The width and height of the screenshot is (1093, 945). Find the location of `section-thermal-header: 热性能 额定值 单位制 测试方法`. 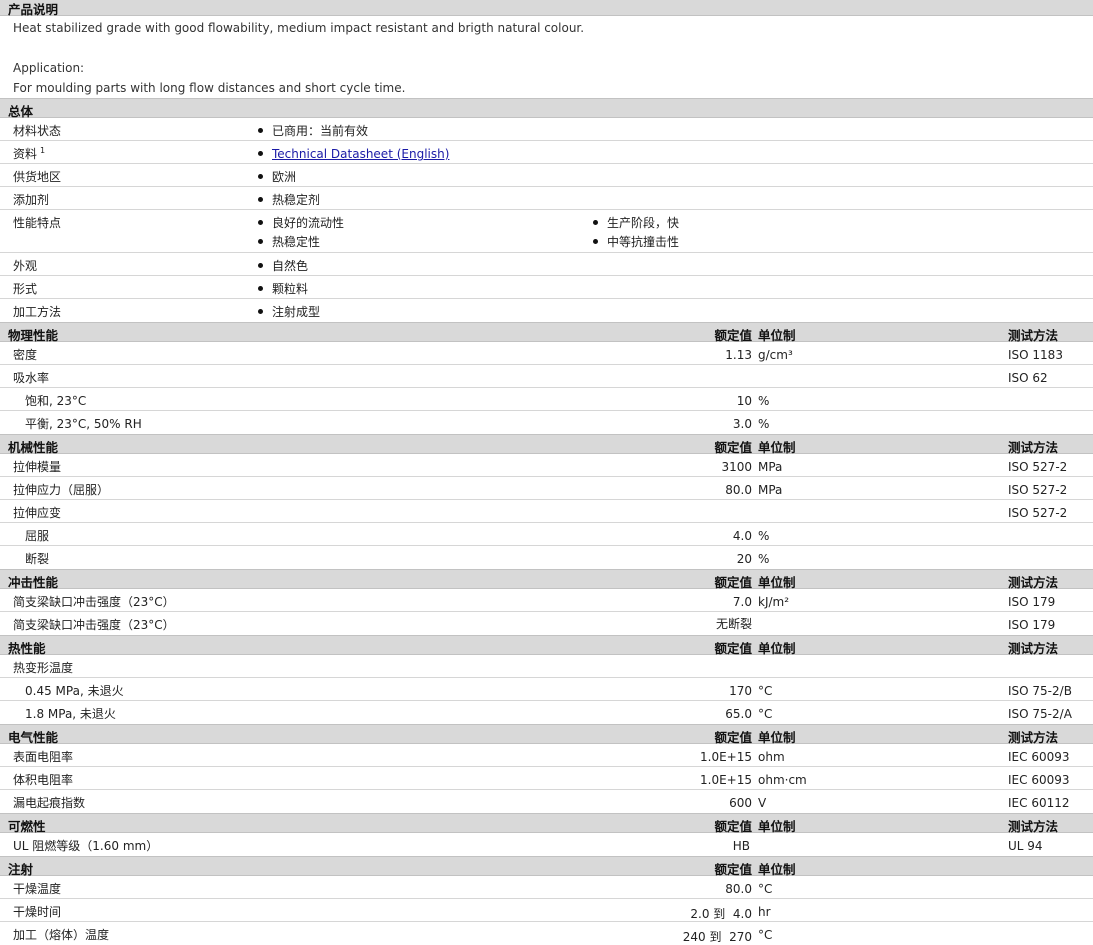

section-thermal-header: 热性能 额定值 单位制 测试方法 is located at coordinates (546, 645).